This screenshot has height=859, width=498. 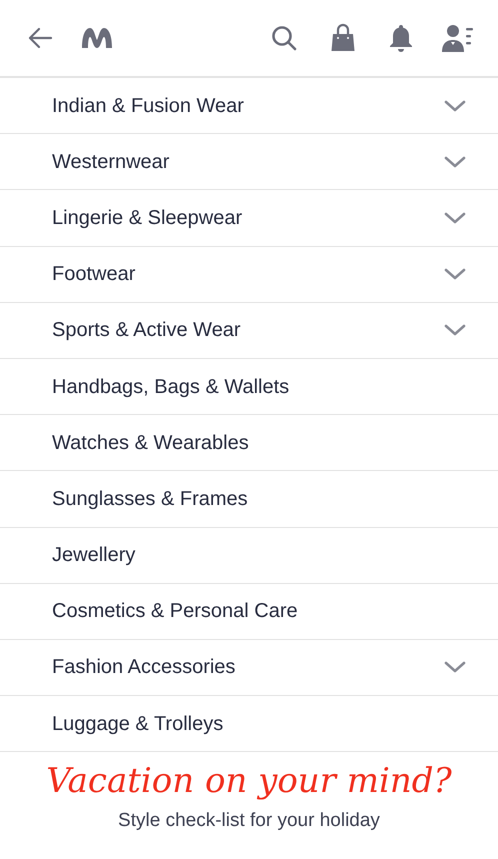 I want to click on category-label: Watches & Wearables, so click(x=151, y=443).